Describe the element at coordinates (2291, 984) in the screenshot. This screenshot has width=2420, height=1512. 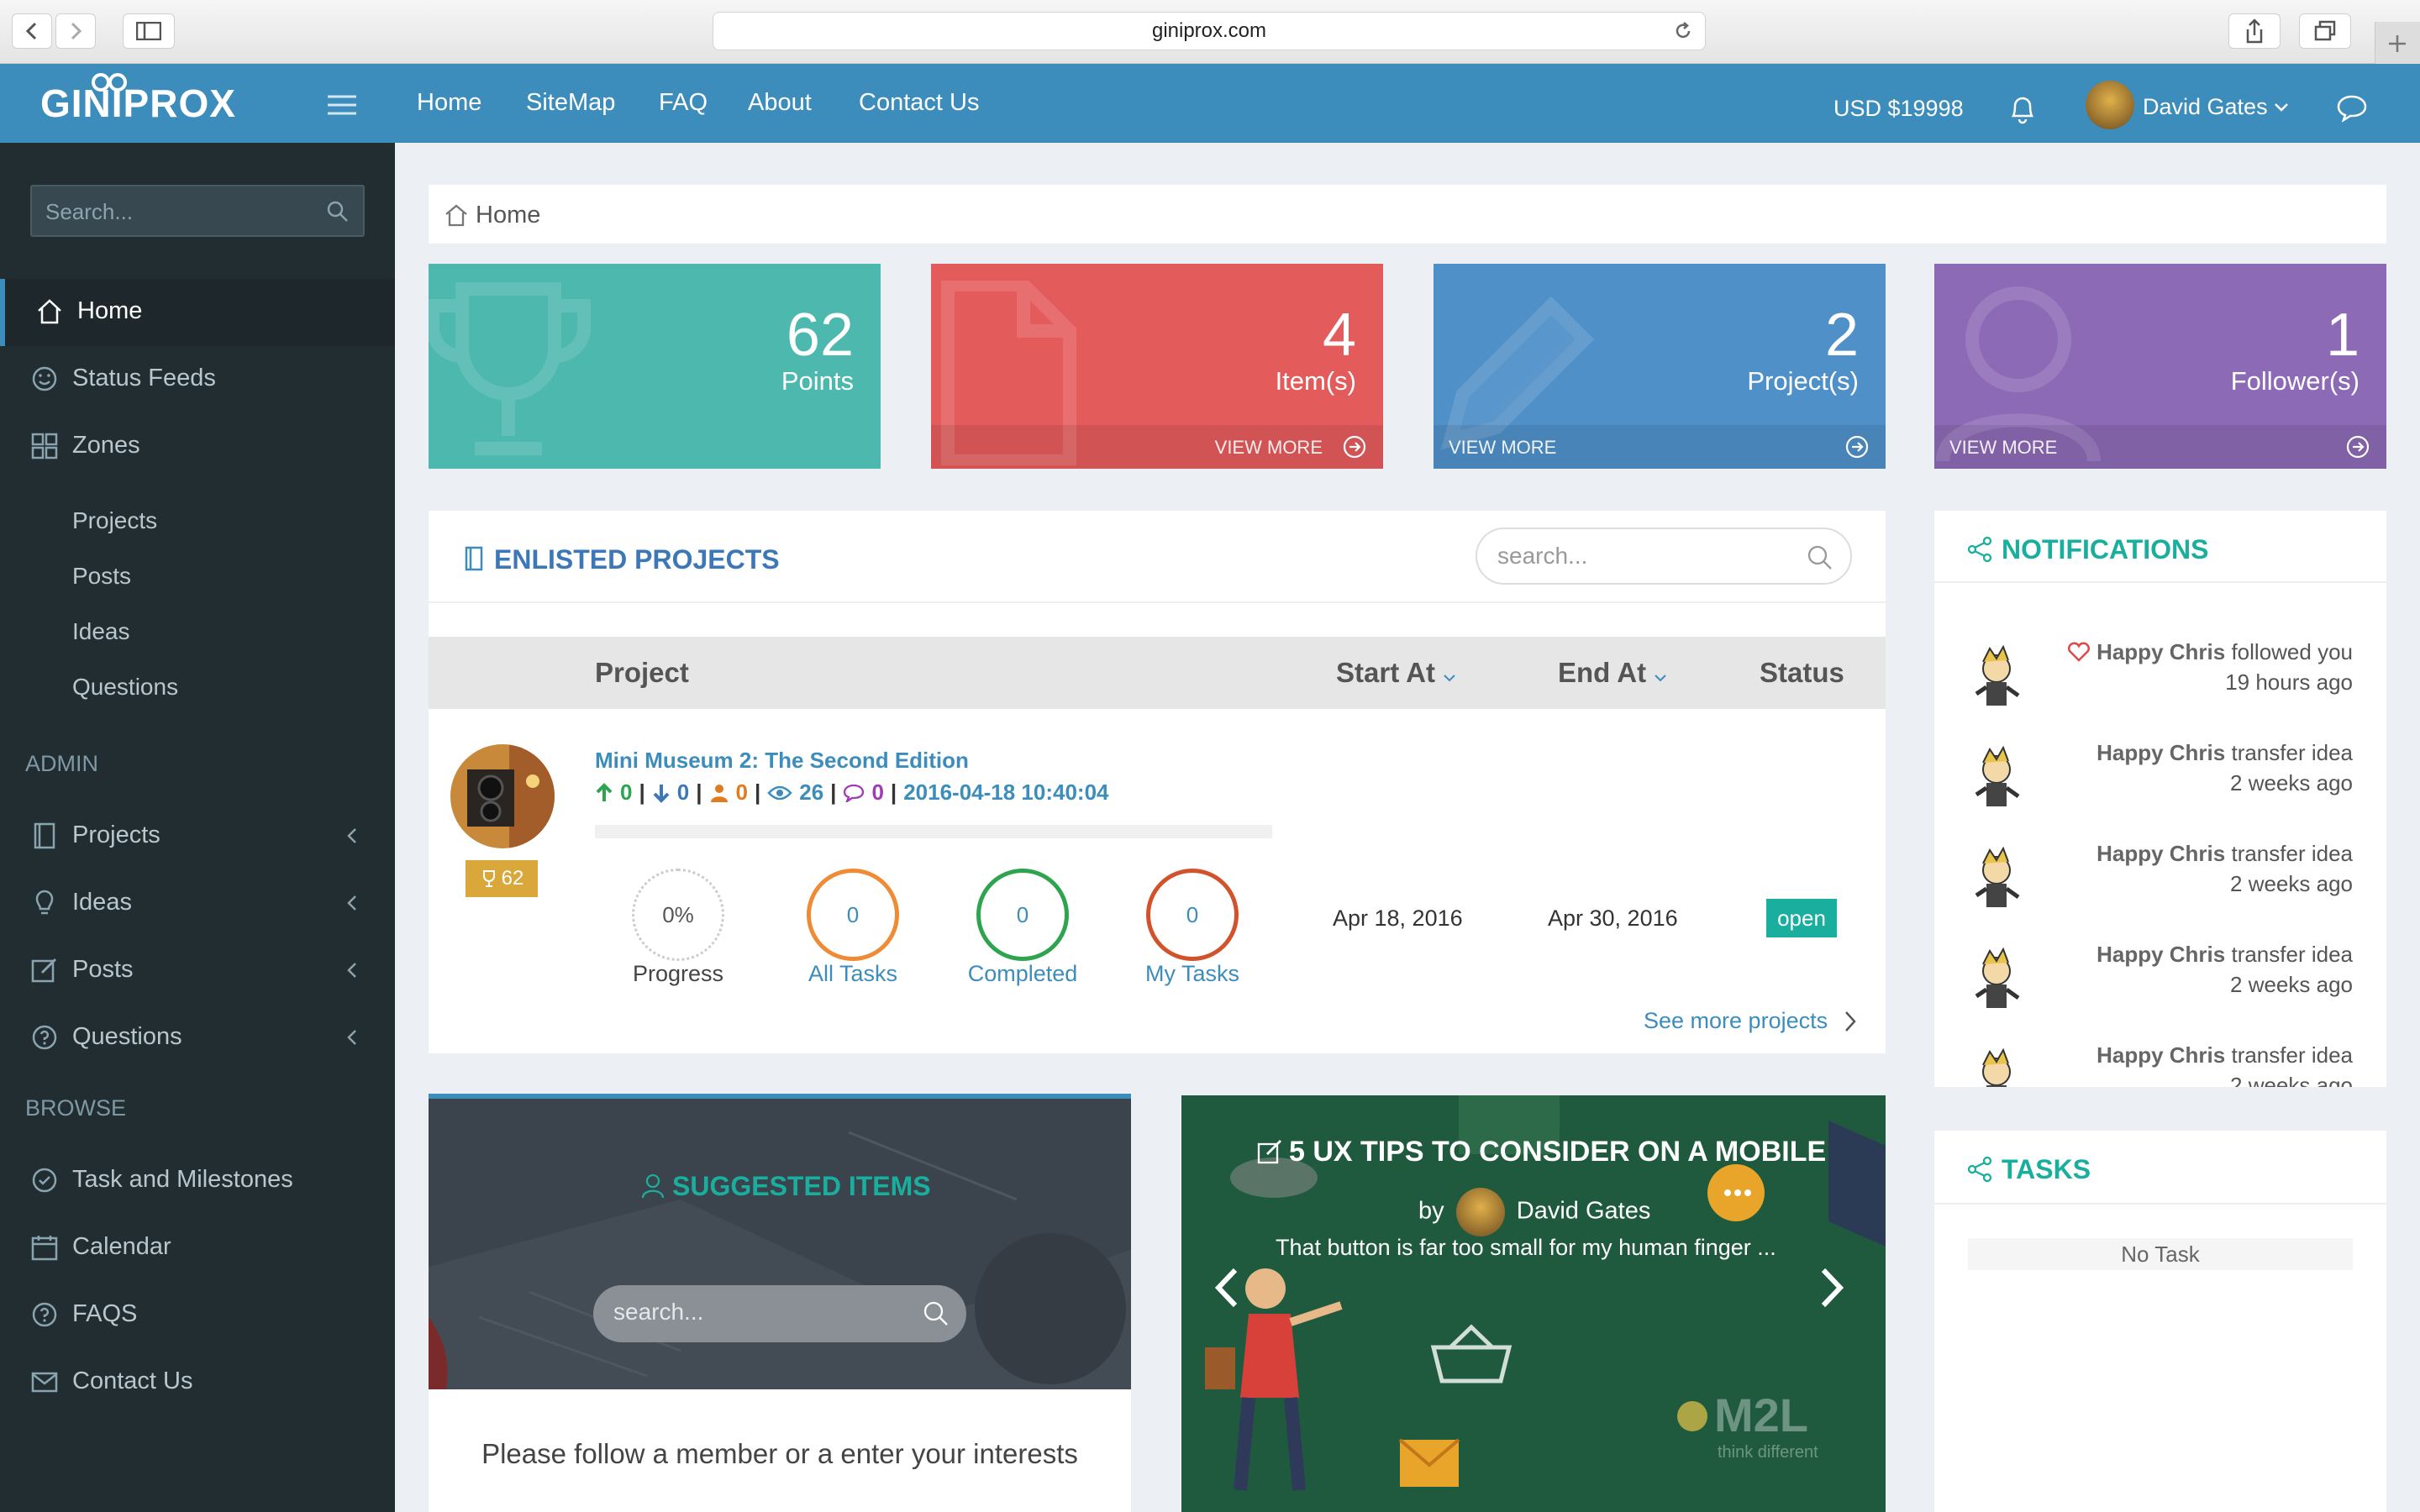
I see `notification-time: 2 weeks ago` at that location.